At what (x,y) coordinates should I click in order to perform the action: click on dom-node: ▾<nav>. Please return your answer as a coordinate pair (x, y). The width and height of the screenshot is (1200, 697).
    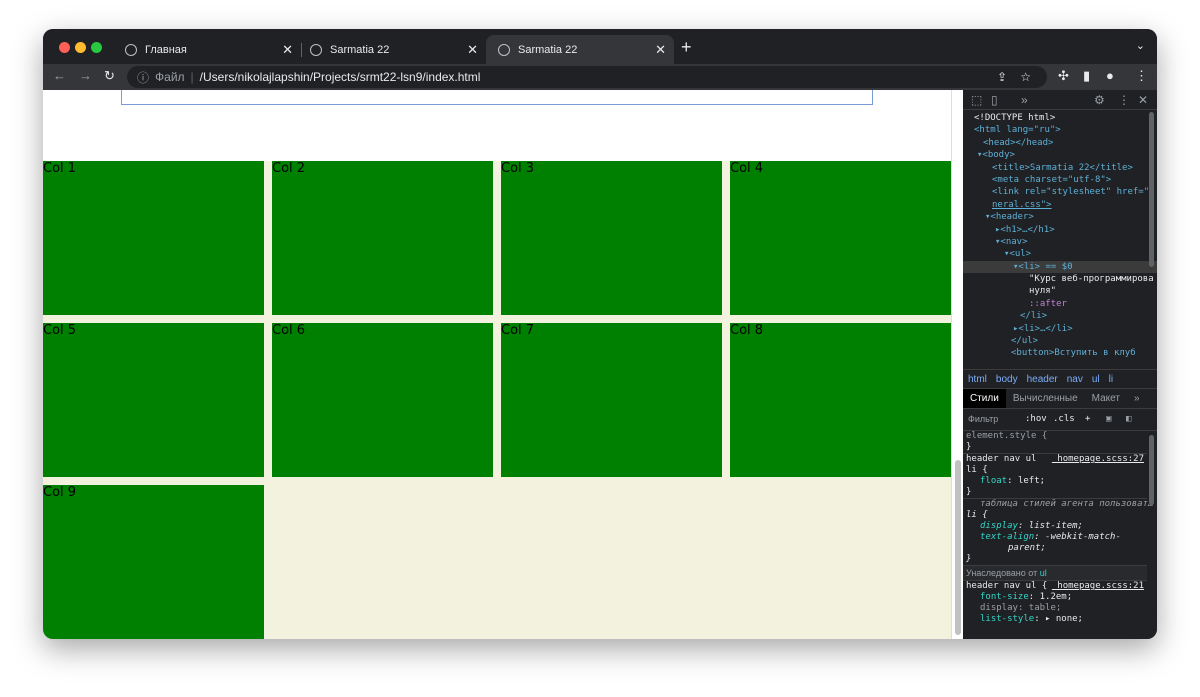
    Looking at the image, I should click on (1060, 242).